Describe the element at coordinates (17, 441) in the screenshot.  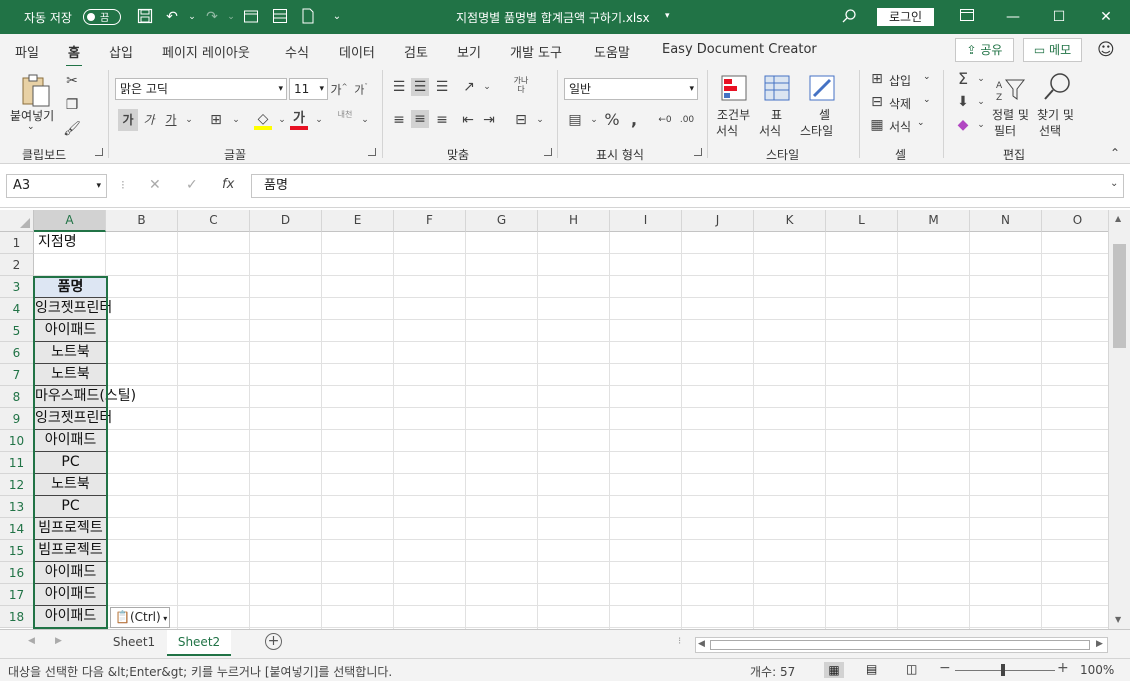
I see `row-header: 10` at that location.